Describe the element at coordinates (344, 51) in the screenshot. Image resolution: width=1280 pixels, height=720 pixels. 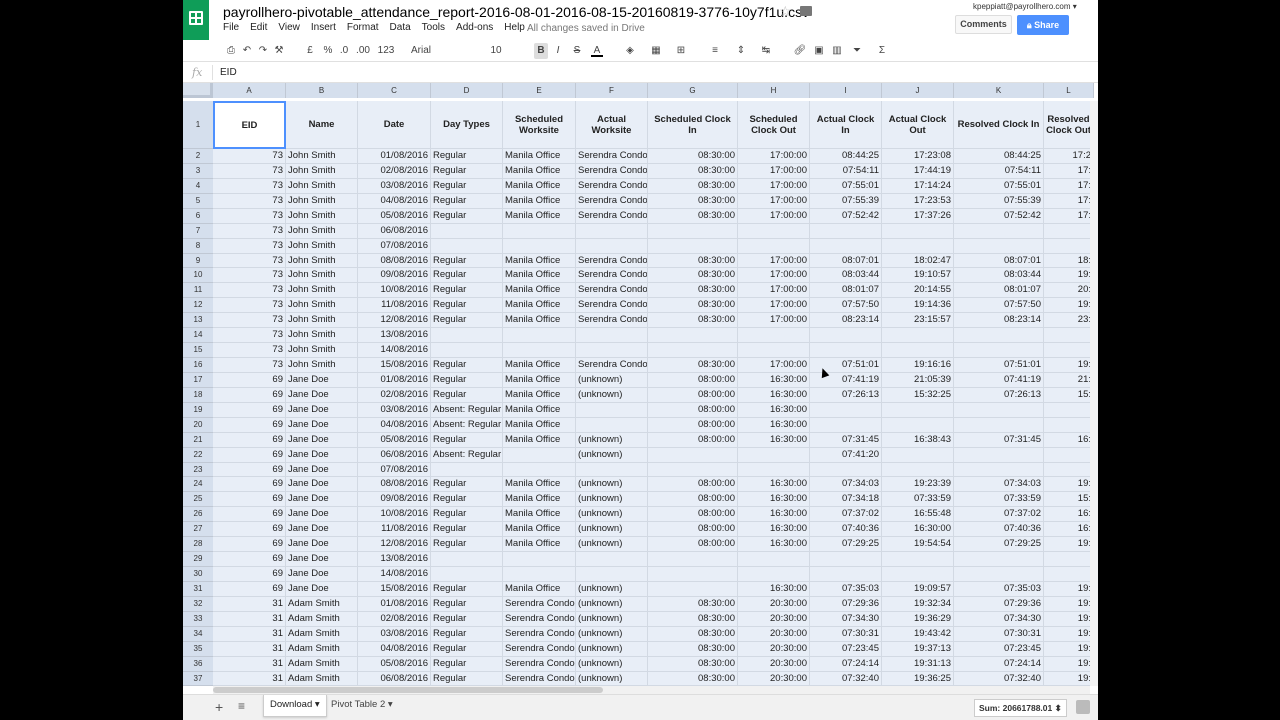
I see `decrease-decimal-button: .0` at that location.